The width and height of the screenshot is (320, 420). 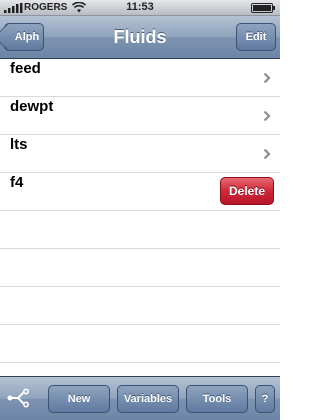 I want to click on status-time: 11:53, so click(x=140, y=7).